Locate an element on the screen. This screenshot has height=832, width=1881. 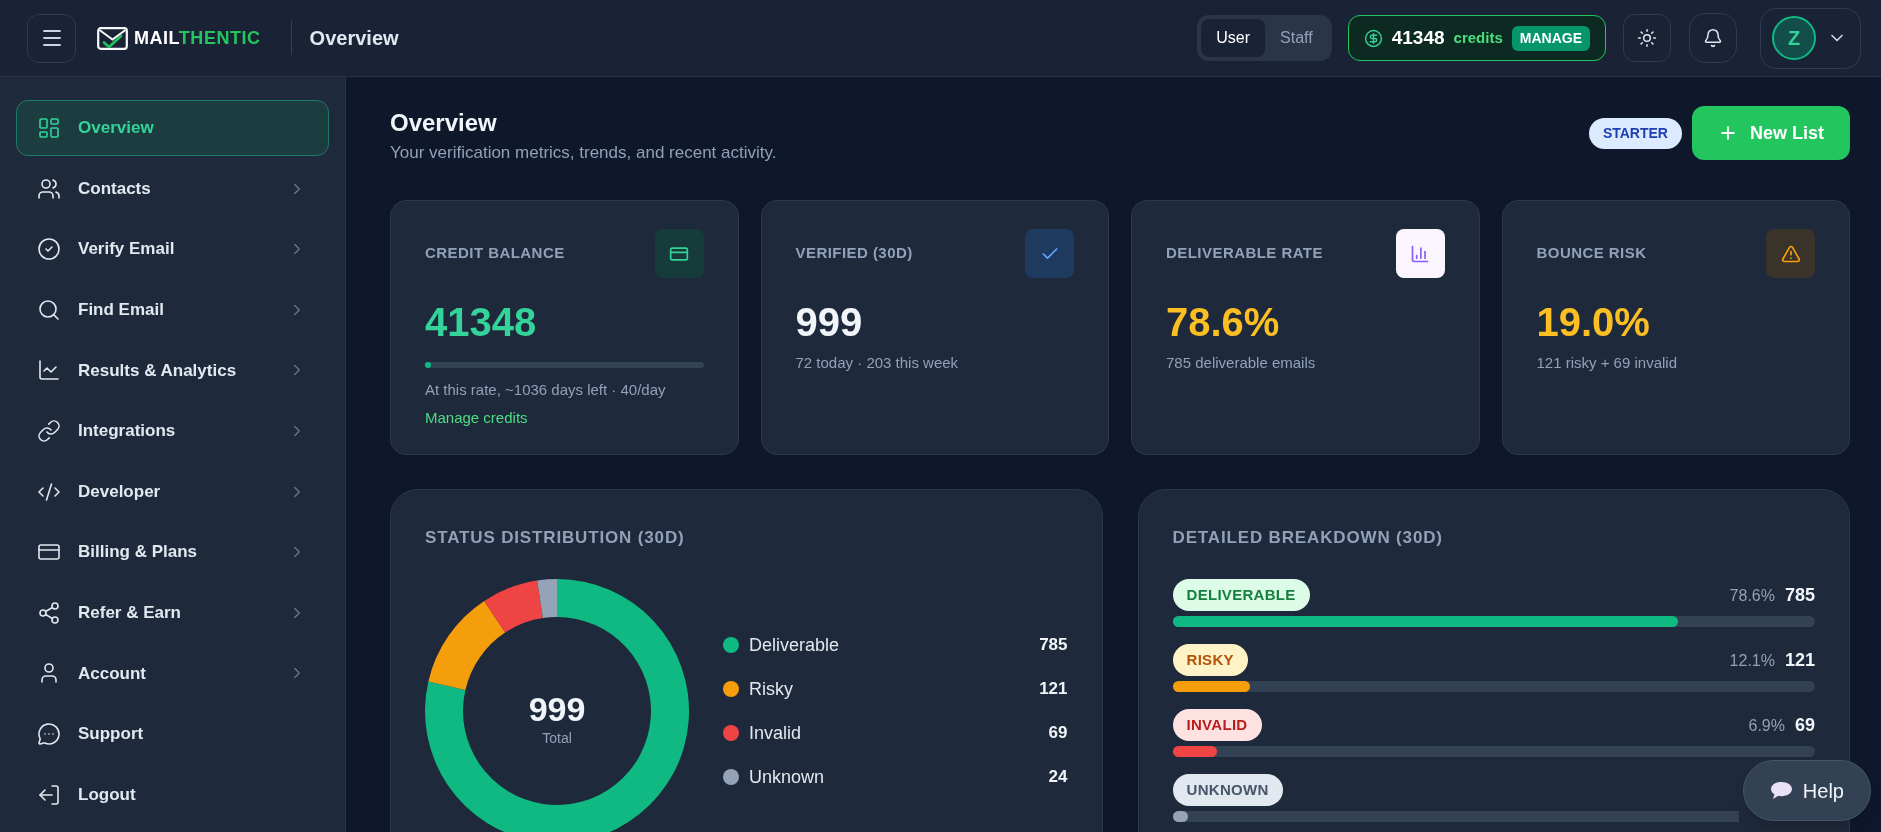
row-percent: 78.6% is located at coordinates (1752, 595).